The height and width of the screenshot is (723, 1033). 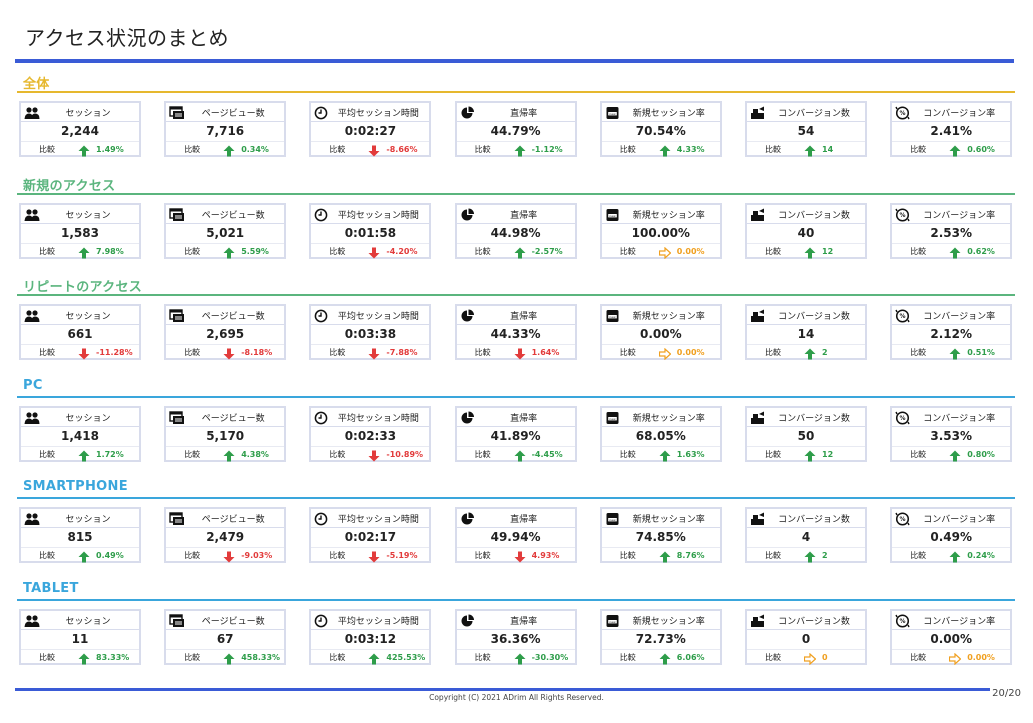 What do you see at coordinates (951, 537) in the screenshot?
I see `metric-value: 0.49%` at bounding box center [951, 537].